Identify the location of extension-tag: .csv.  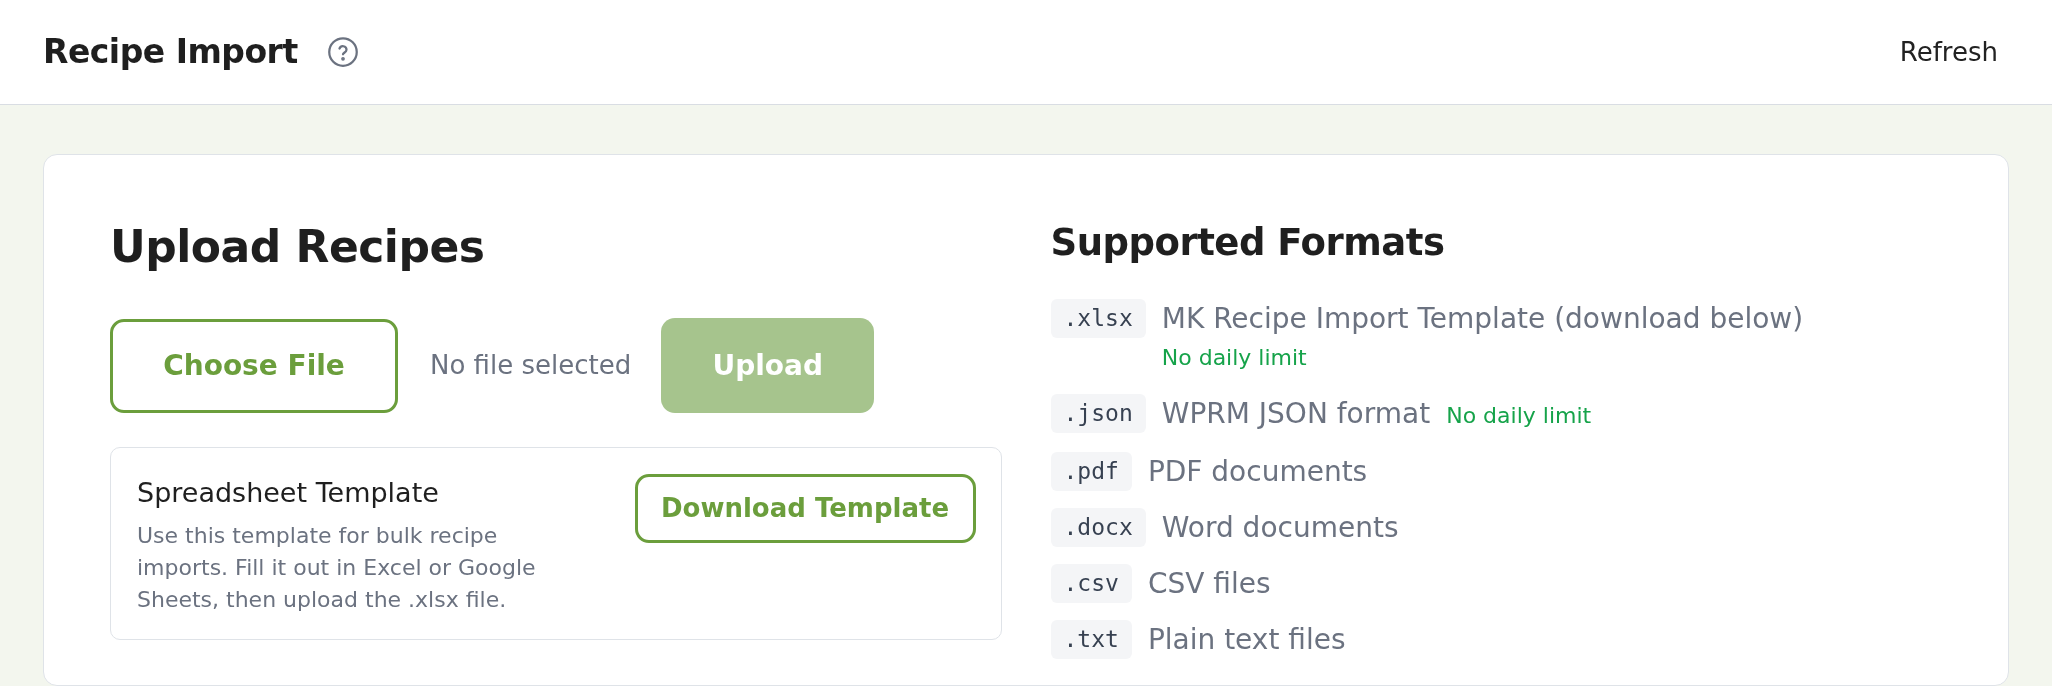
(1091, 583).